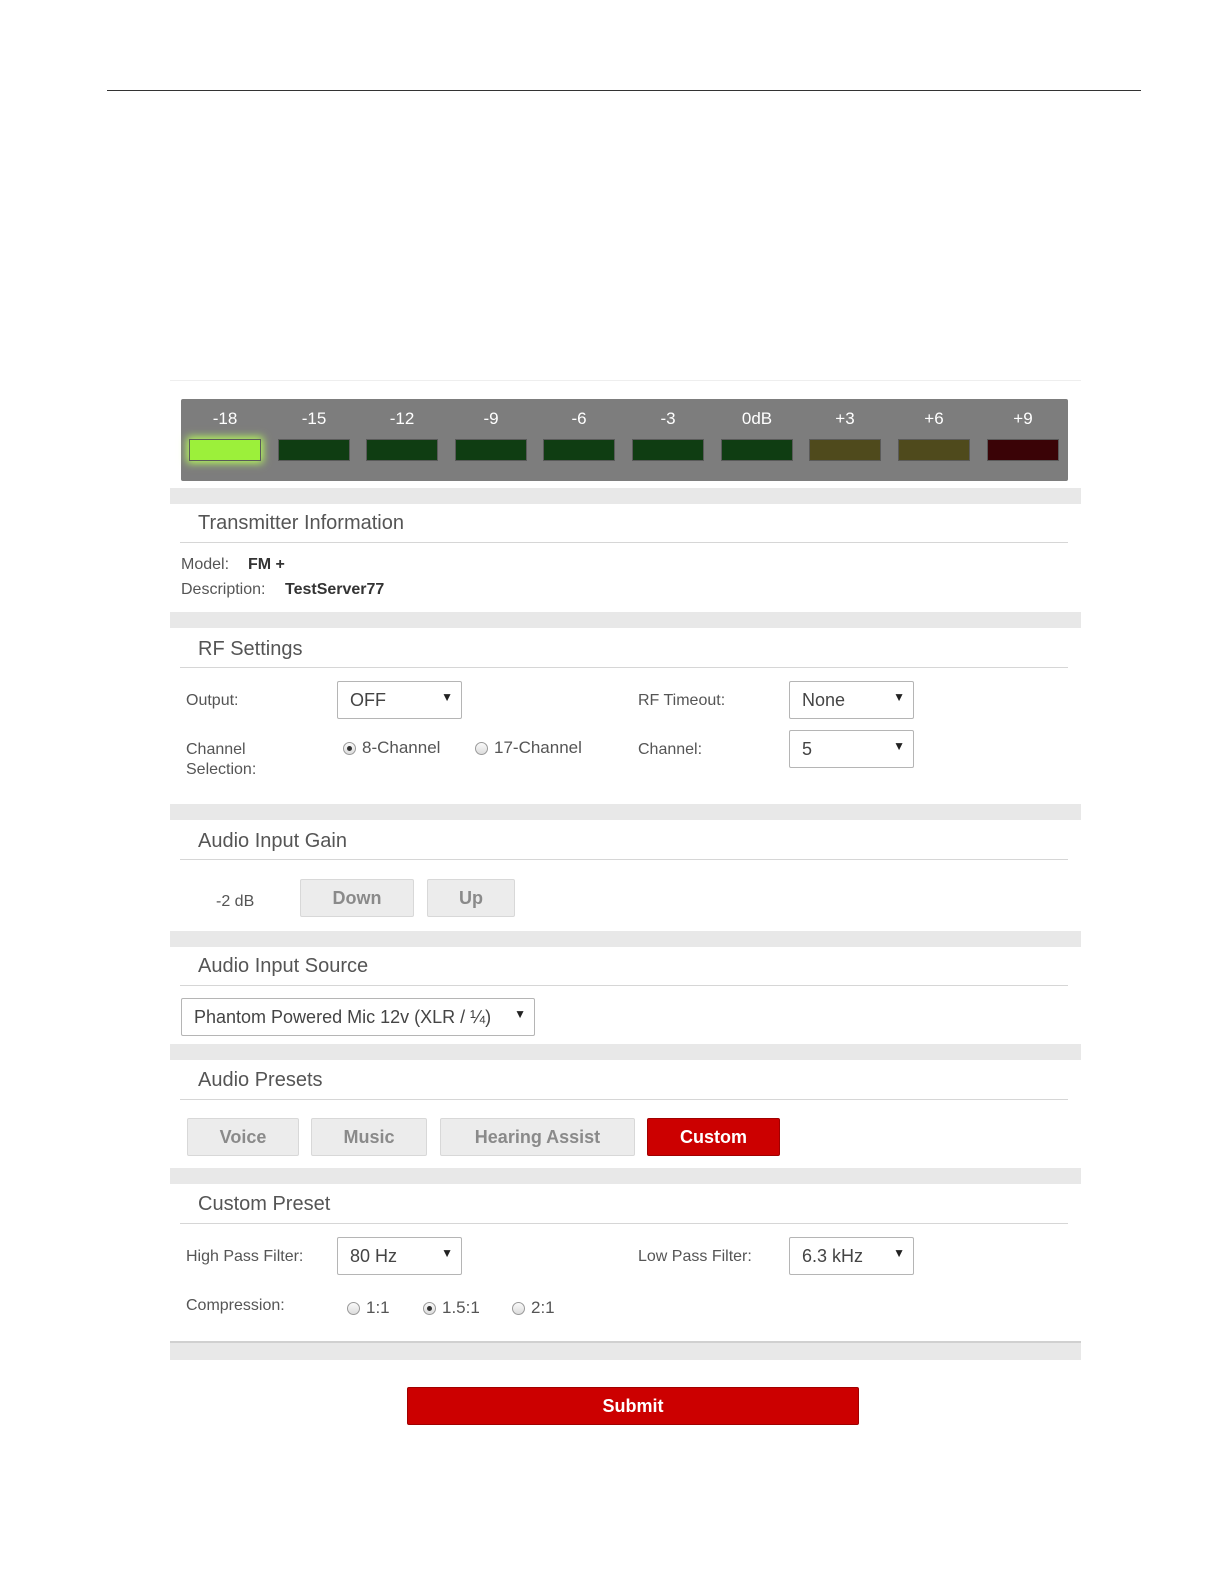 The width and height of the screenshot is (1224, 1584). What do you see at coordinates (378, 1307) in the screenshot?
I see `radio-compression-1-1-label: 1:1` at bounding box center [378, 1307].